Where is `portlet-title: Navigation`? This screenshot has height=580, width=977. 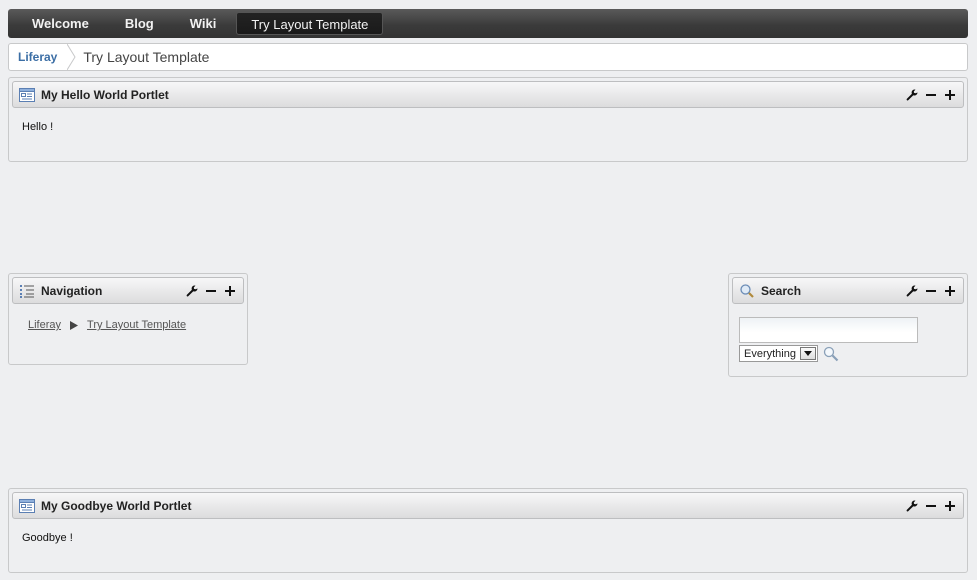
portlet-title: Navigation is located at coordinates (72, 290).